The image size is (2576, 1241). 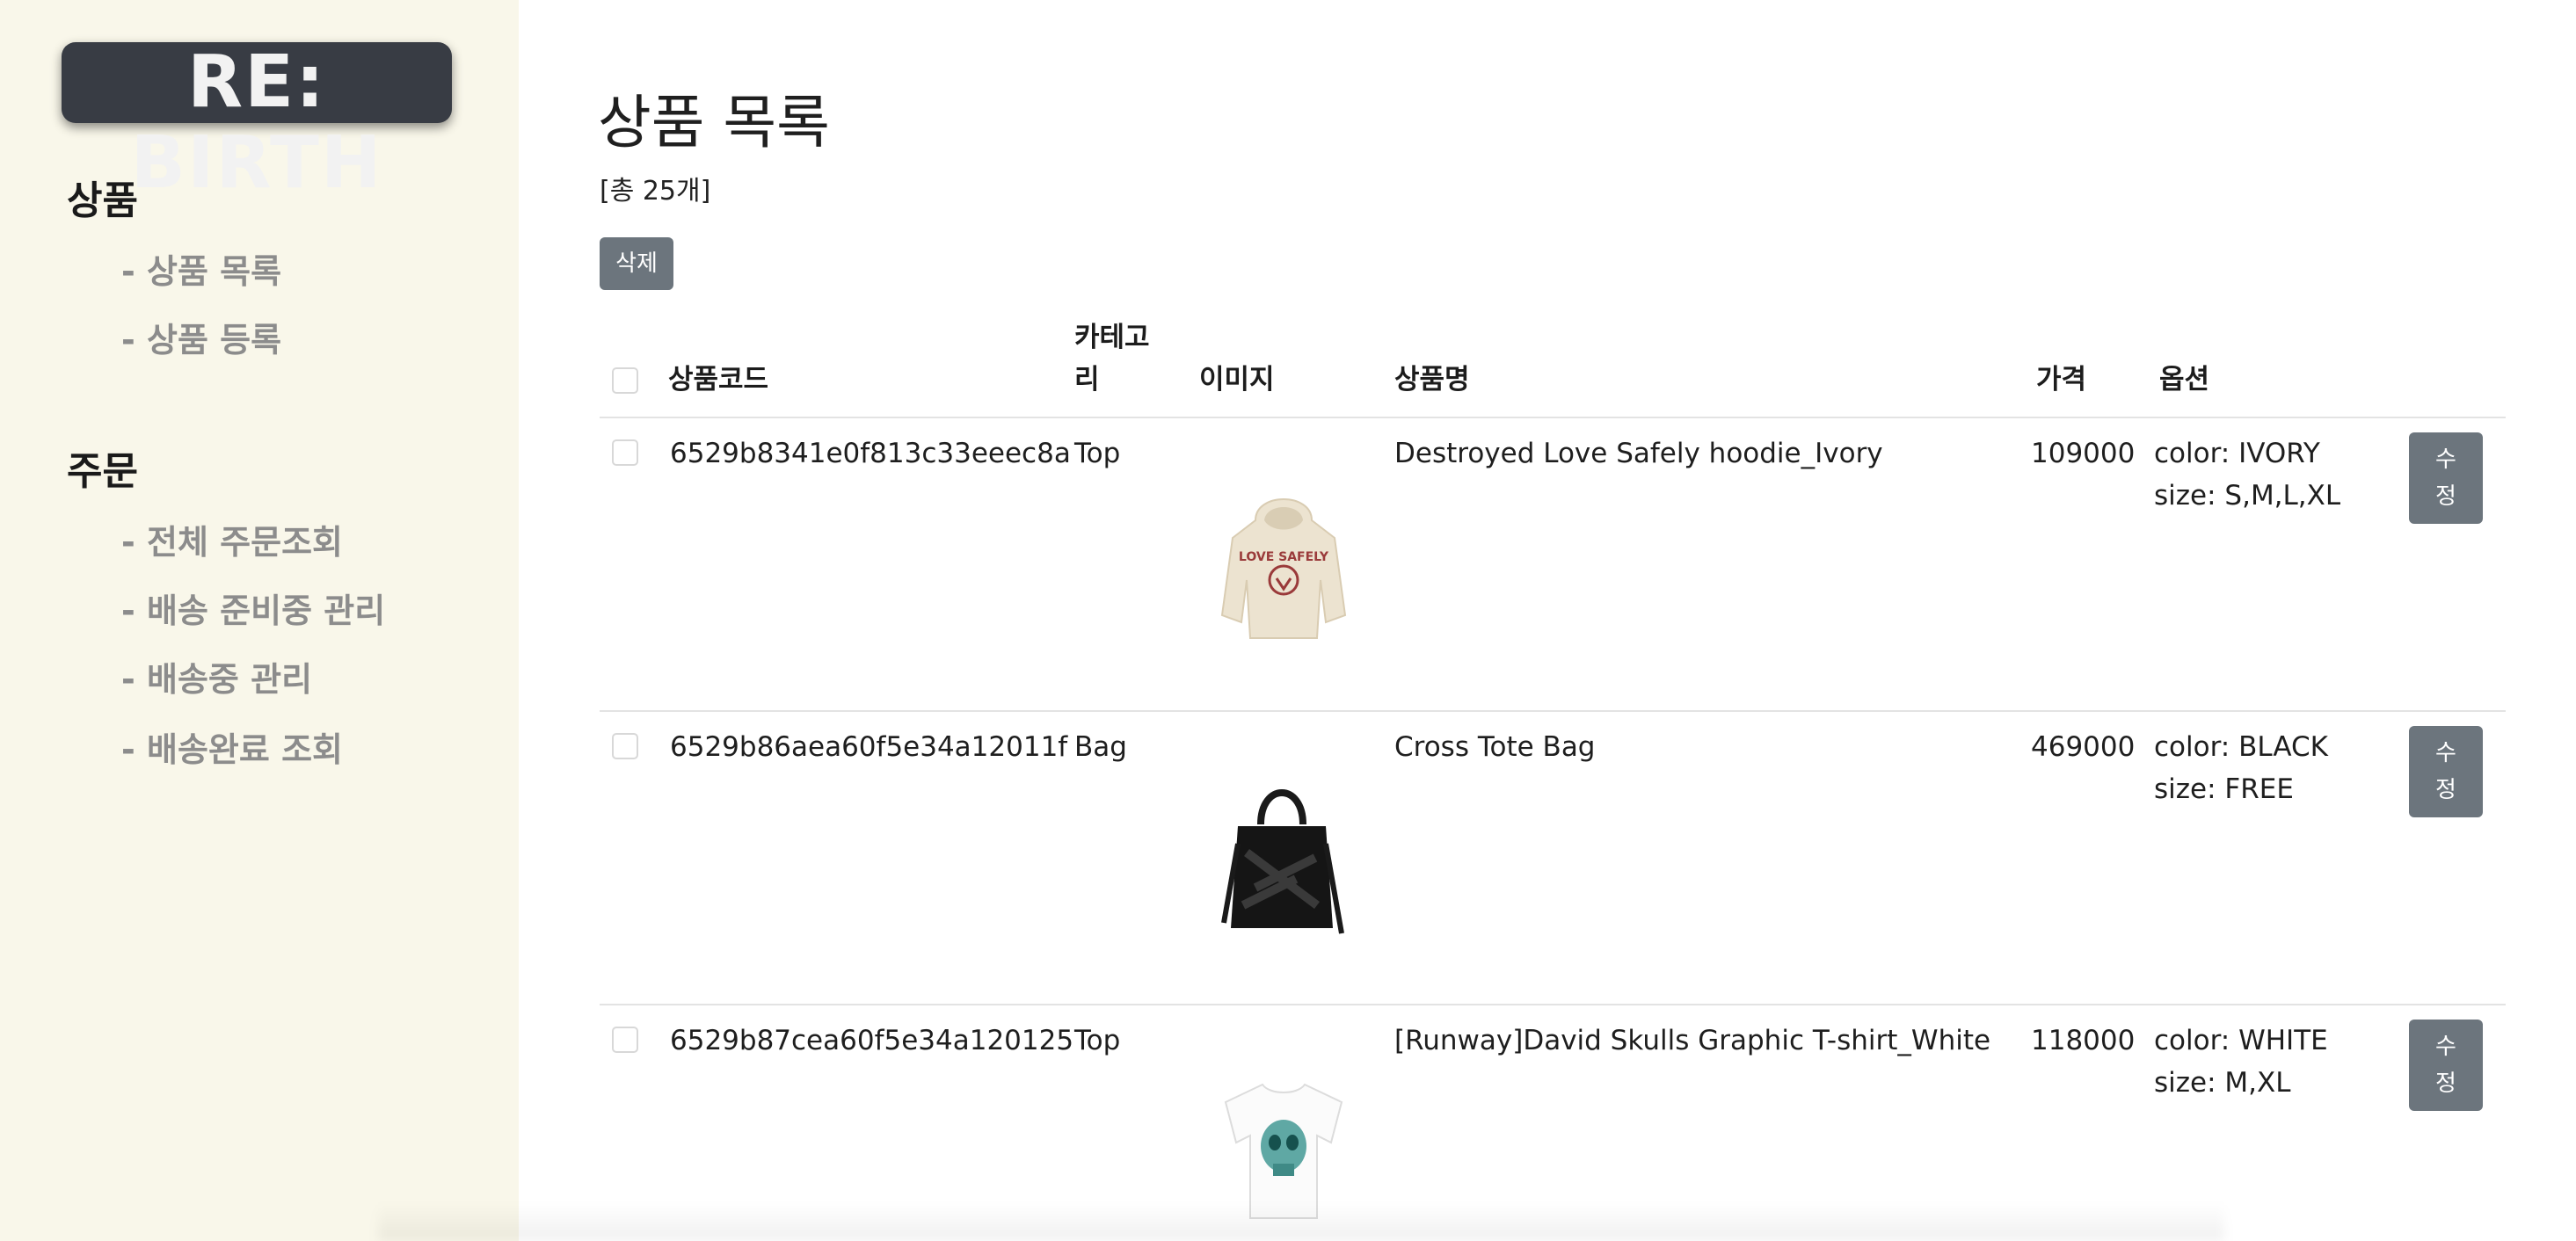 I want to click on column-header-option: 옵션, so click(x=2184, y=380).